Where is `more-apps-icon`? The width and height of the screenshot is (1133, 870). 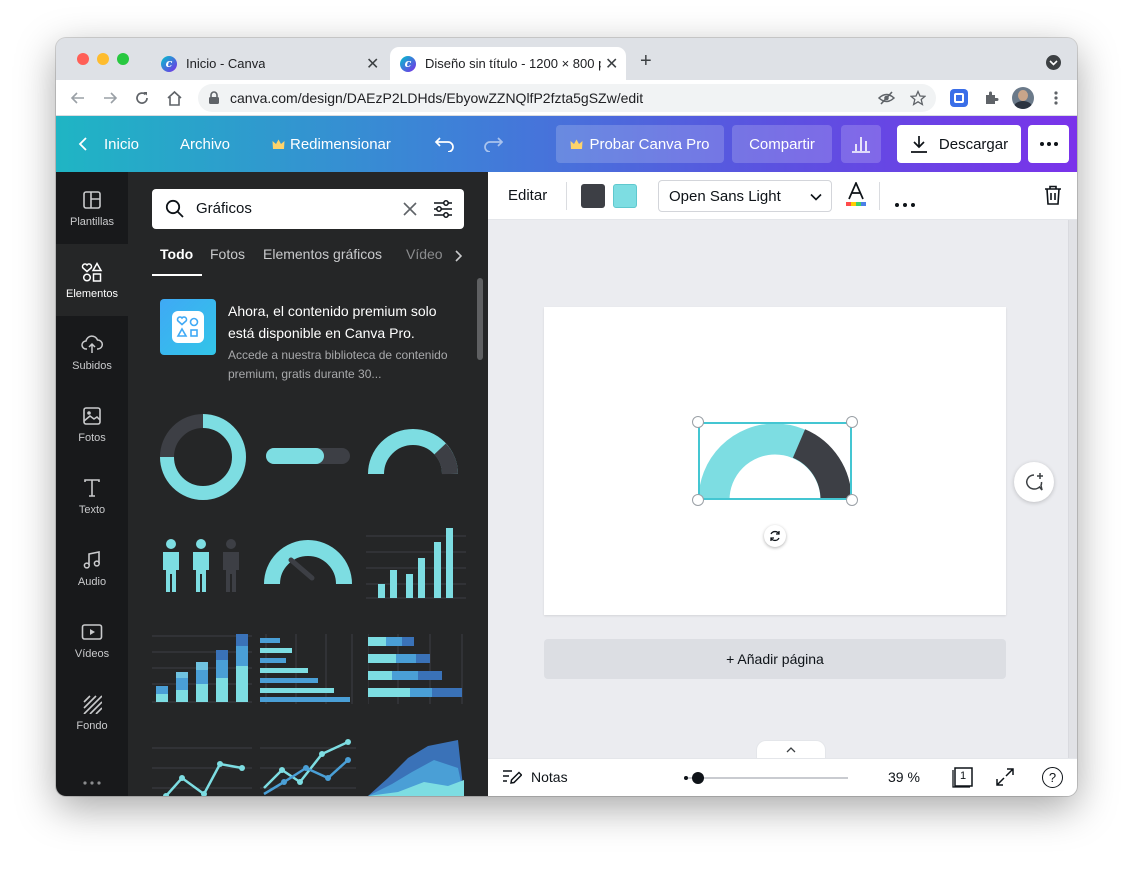 more-apps-icon is located at coordinates (92, 781).